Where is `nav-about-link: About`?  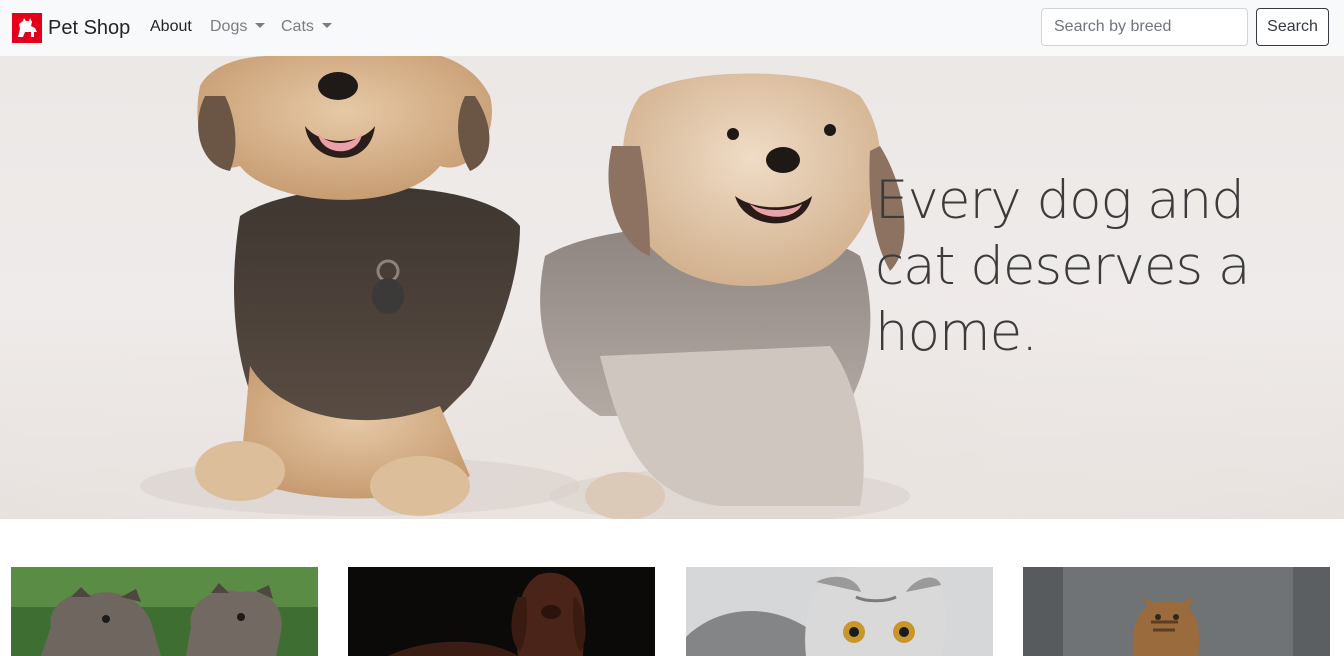
nav-about-link: About is located at coordinates (171, 27).